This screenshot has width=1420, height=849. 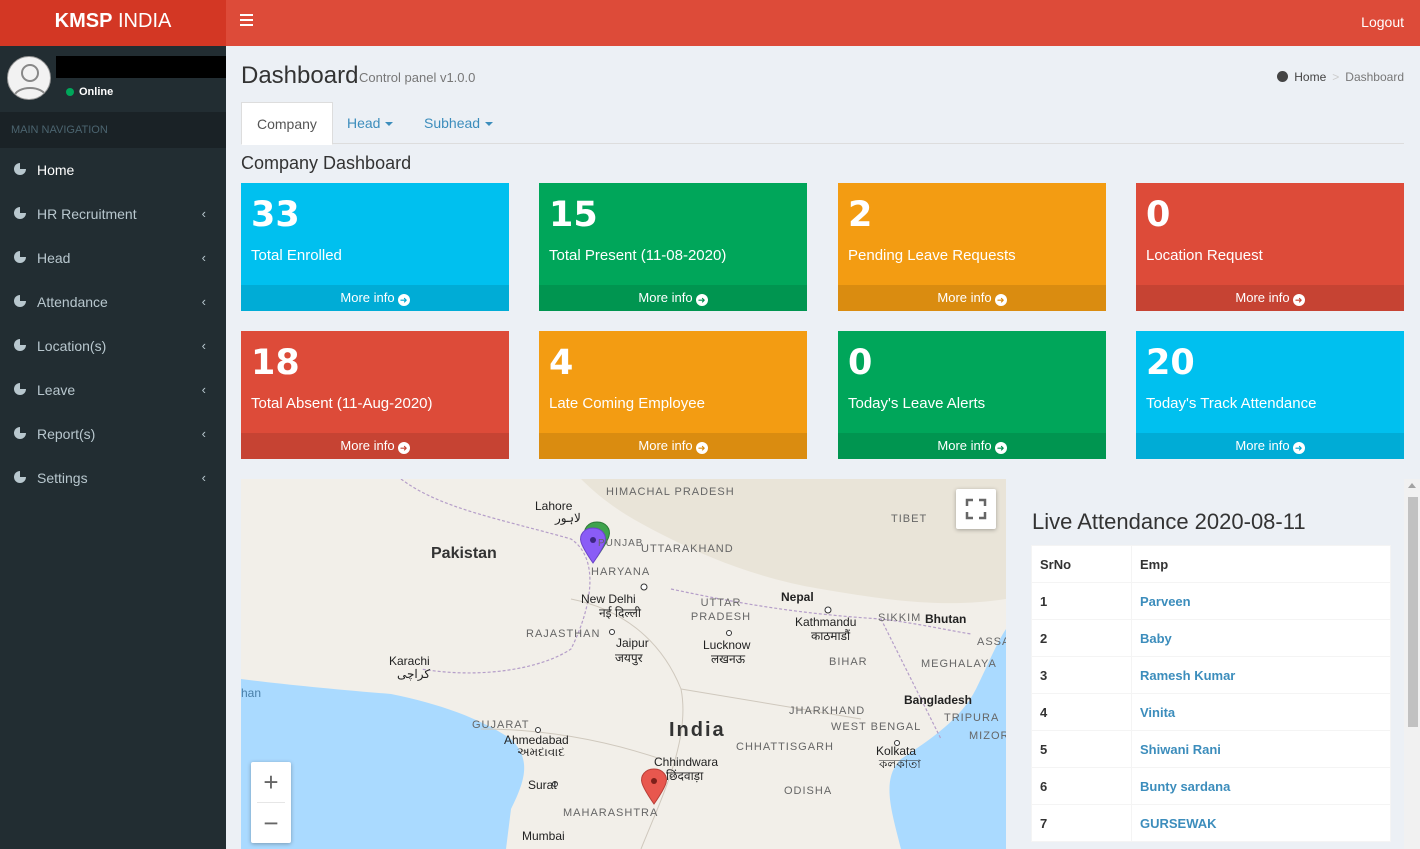 I want to click on employee-link: Bunty sardana, so click(x=1261, y=786).